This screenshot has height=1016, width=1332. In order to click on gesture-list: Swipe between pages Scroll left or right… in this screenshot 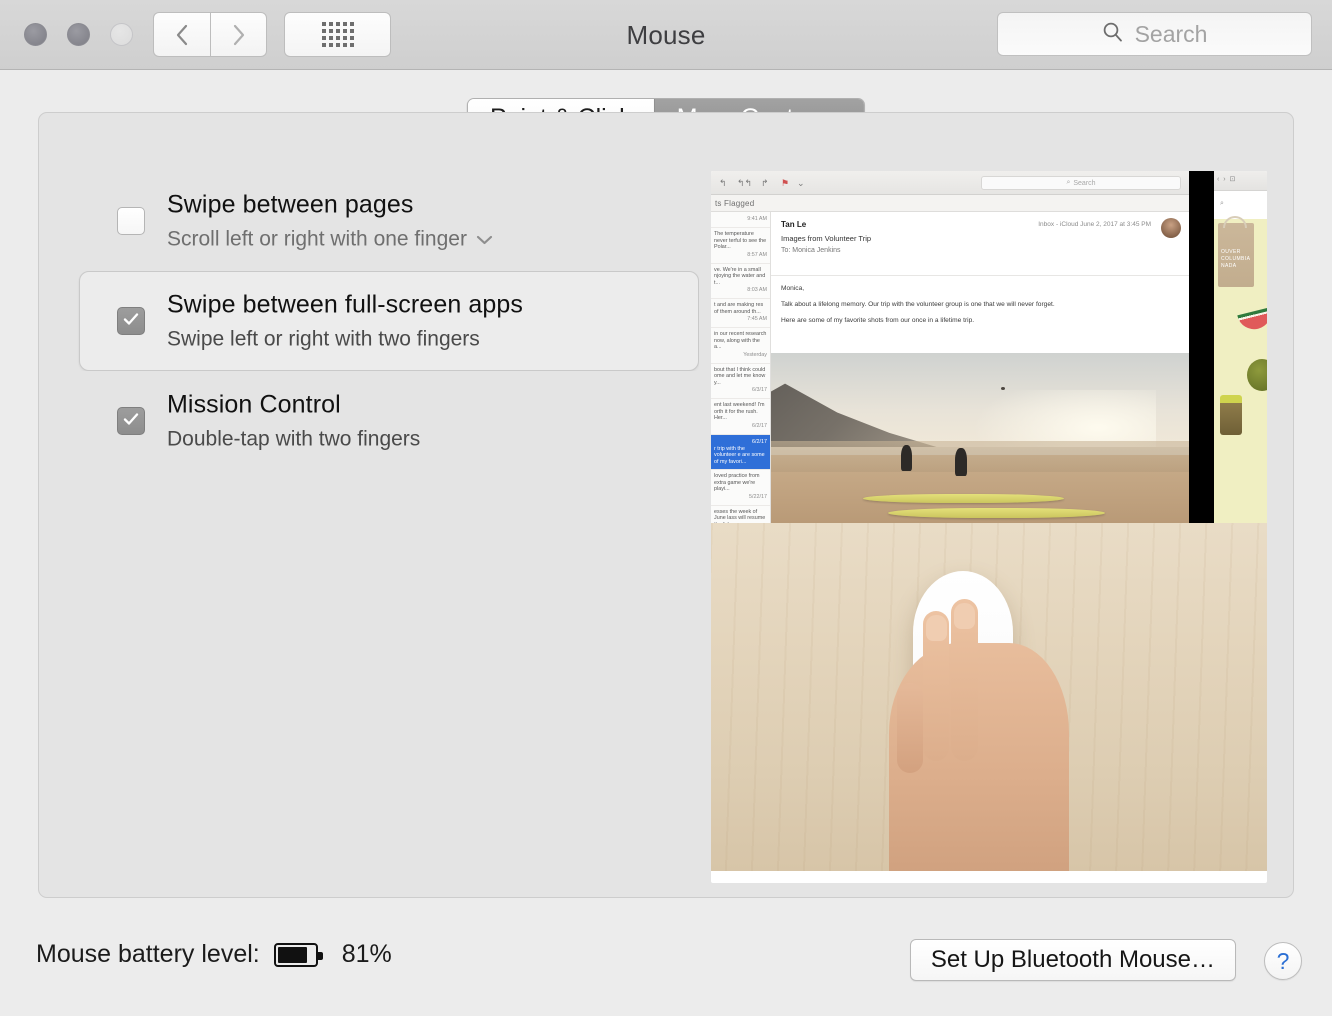, I will do `click(369, 321)`.